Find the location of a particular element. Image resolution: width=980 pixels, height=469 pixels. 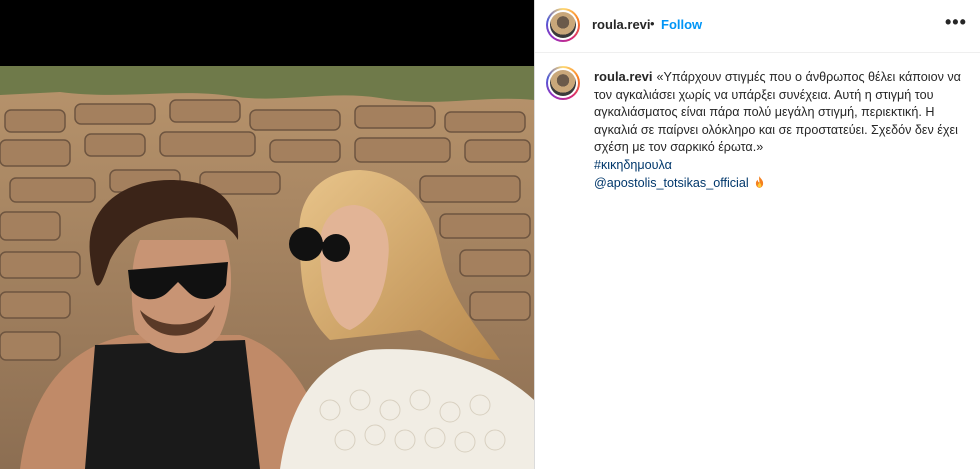

caption-avatar is located at coordinates (563, 83).